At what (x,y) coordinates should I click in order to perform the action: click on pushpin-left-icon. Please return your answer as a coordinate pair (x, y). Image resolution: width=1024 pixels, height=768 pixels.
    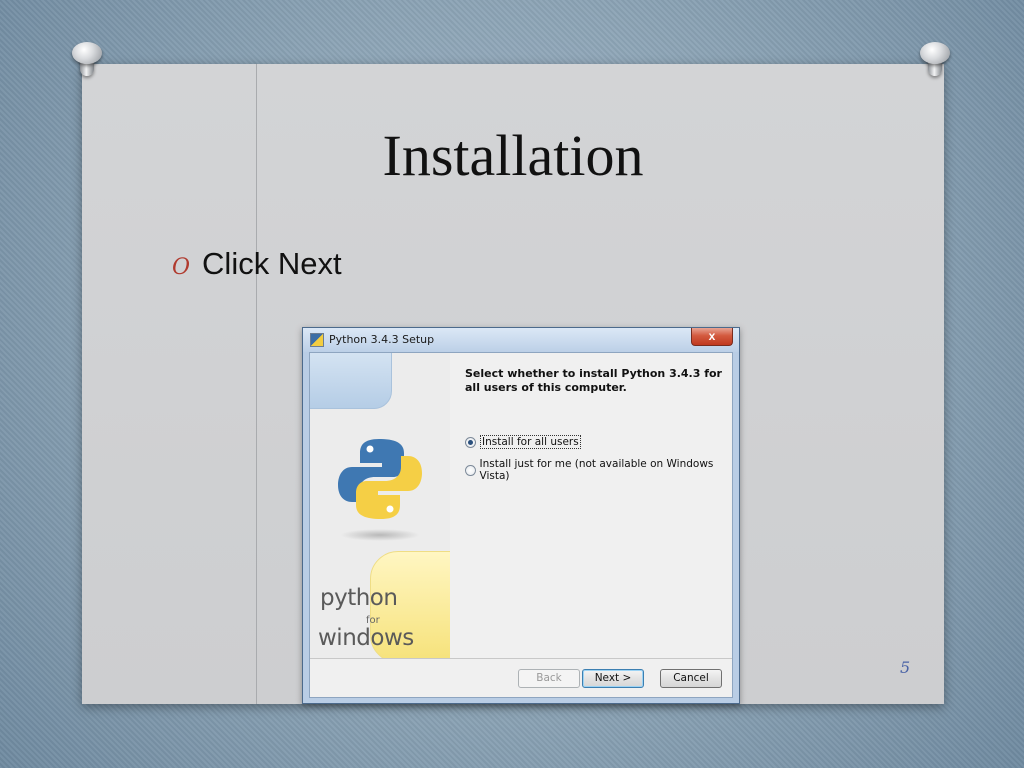
    Looking at the image, I should click on (87, 62).